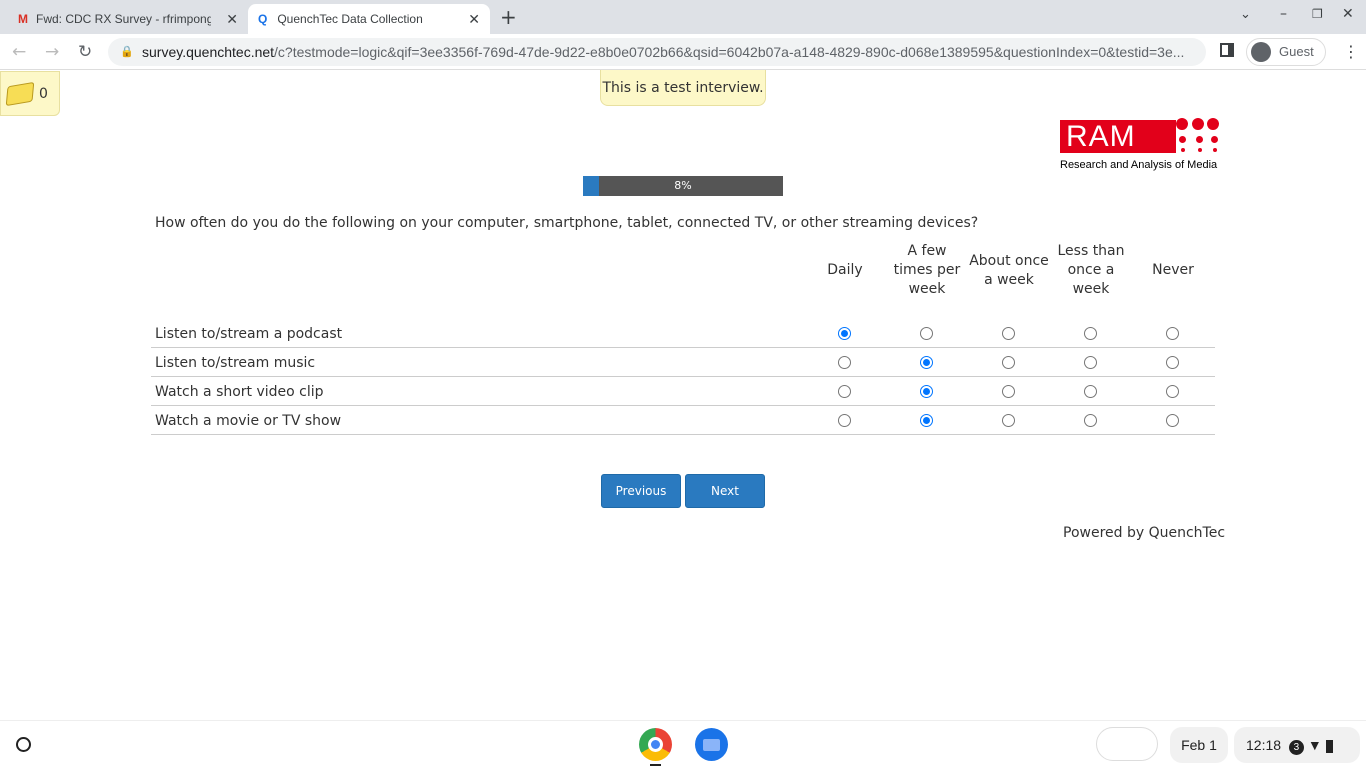 The height and width of the screenshot is (768, 1366). What do you see at coordinates (43, 93) in the screenshot?
I see `notes-count: 0` at bounding box center [43, 93].